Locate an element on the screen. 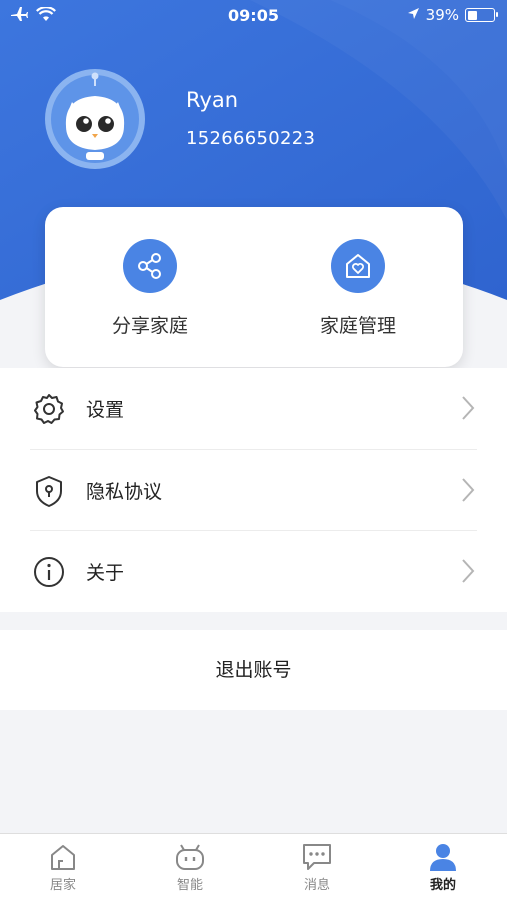  info-icon is located at coordinates (49, 572).